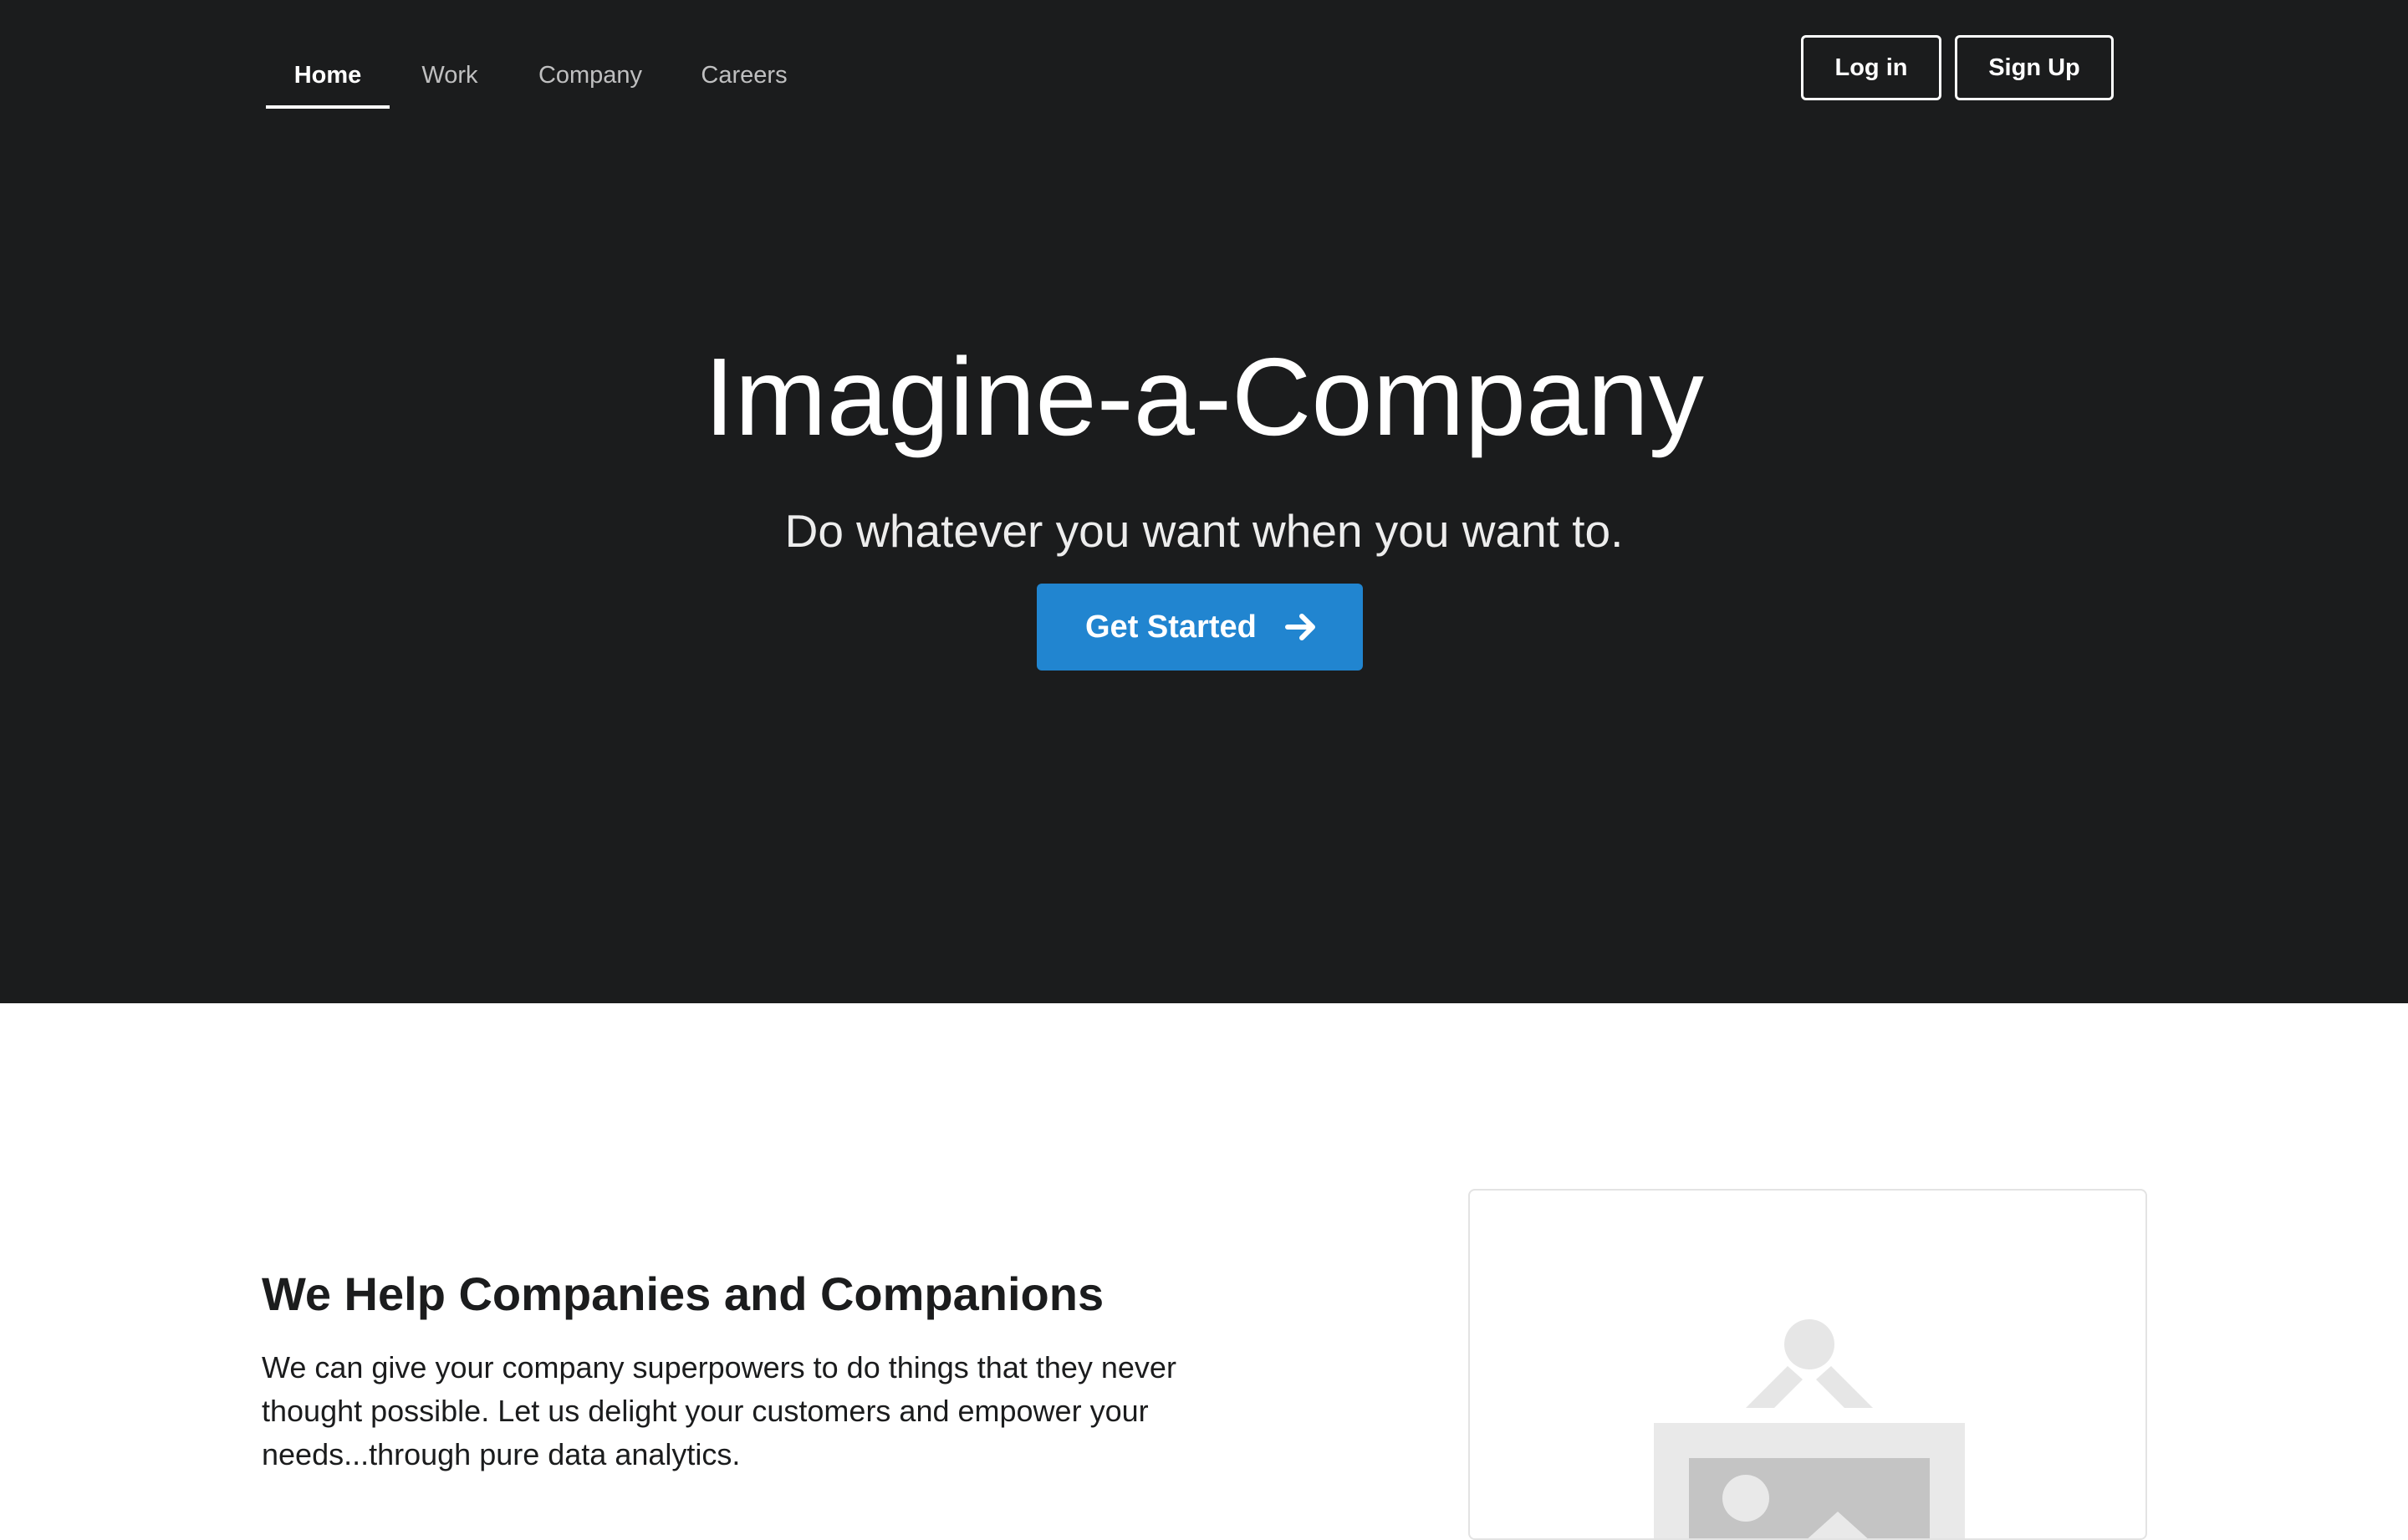 The image size is (2408, 1540). Describe the element at coordinates (450, 84) in the screenshot. I see `nav-item-work: Work` at that location.